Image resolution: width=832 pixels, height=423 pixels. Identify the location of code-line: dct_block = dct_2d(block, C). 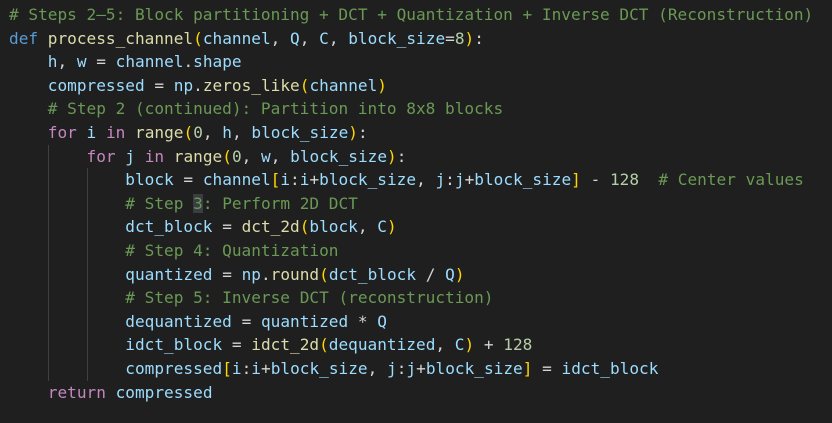
(420, 227).